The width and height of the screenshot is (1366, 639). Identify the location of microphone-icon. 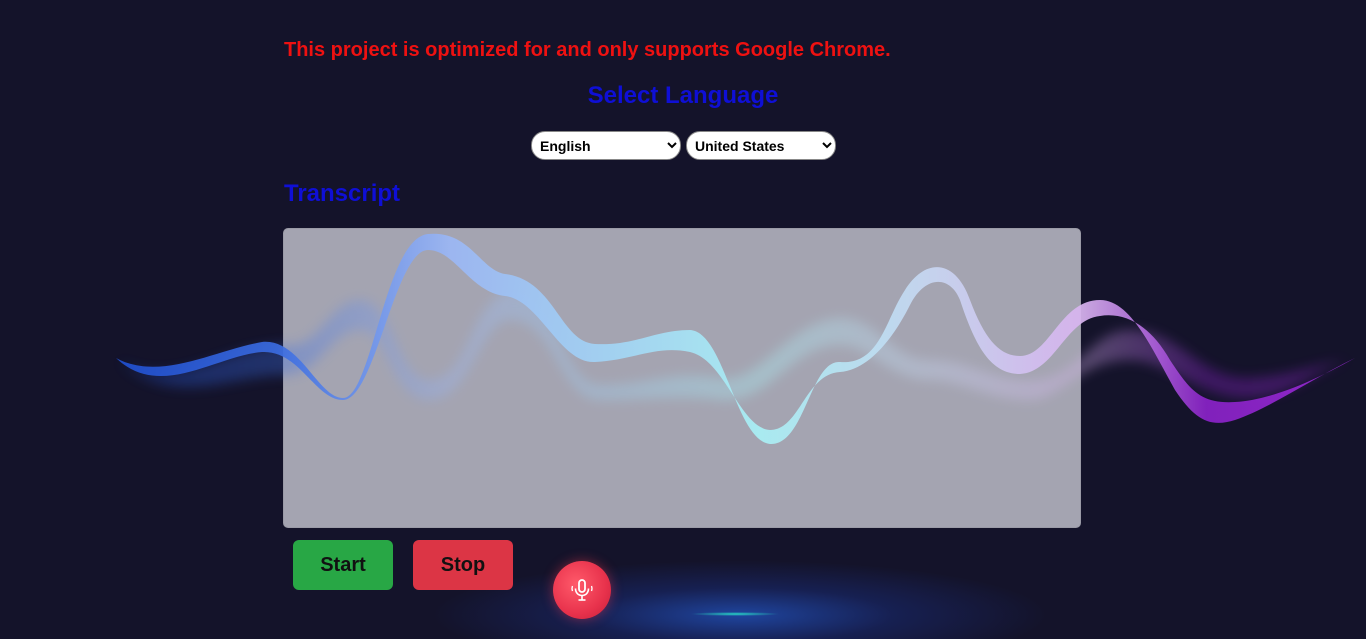
(582, 590).